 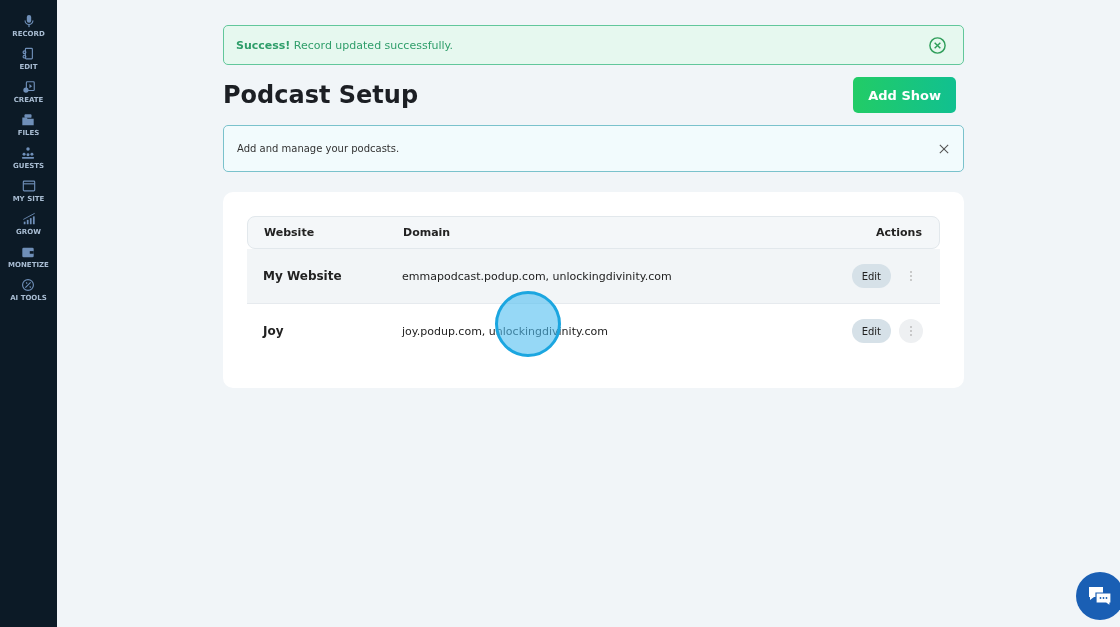 What do you see at coordinates (28, 54) in the screenshot?
I see `document-icon` at bounding box center [28, 54].